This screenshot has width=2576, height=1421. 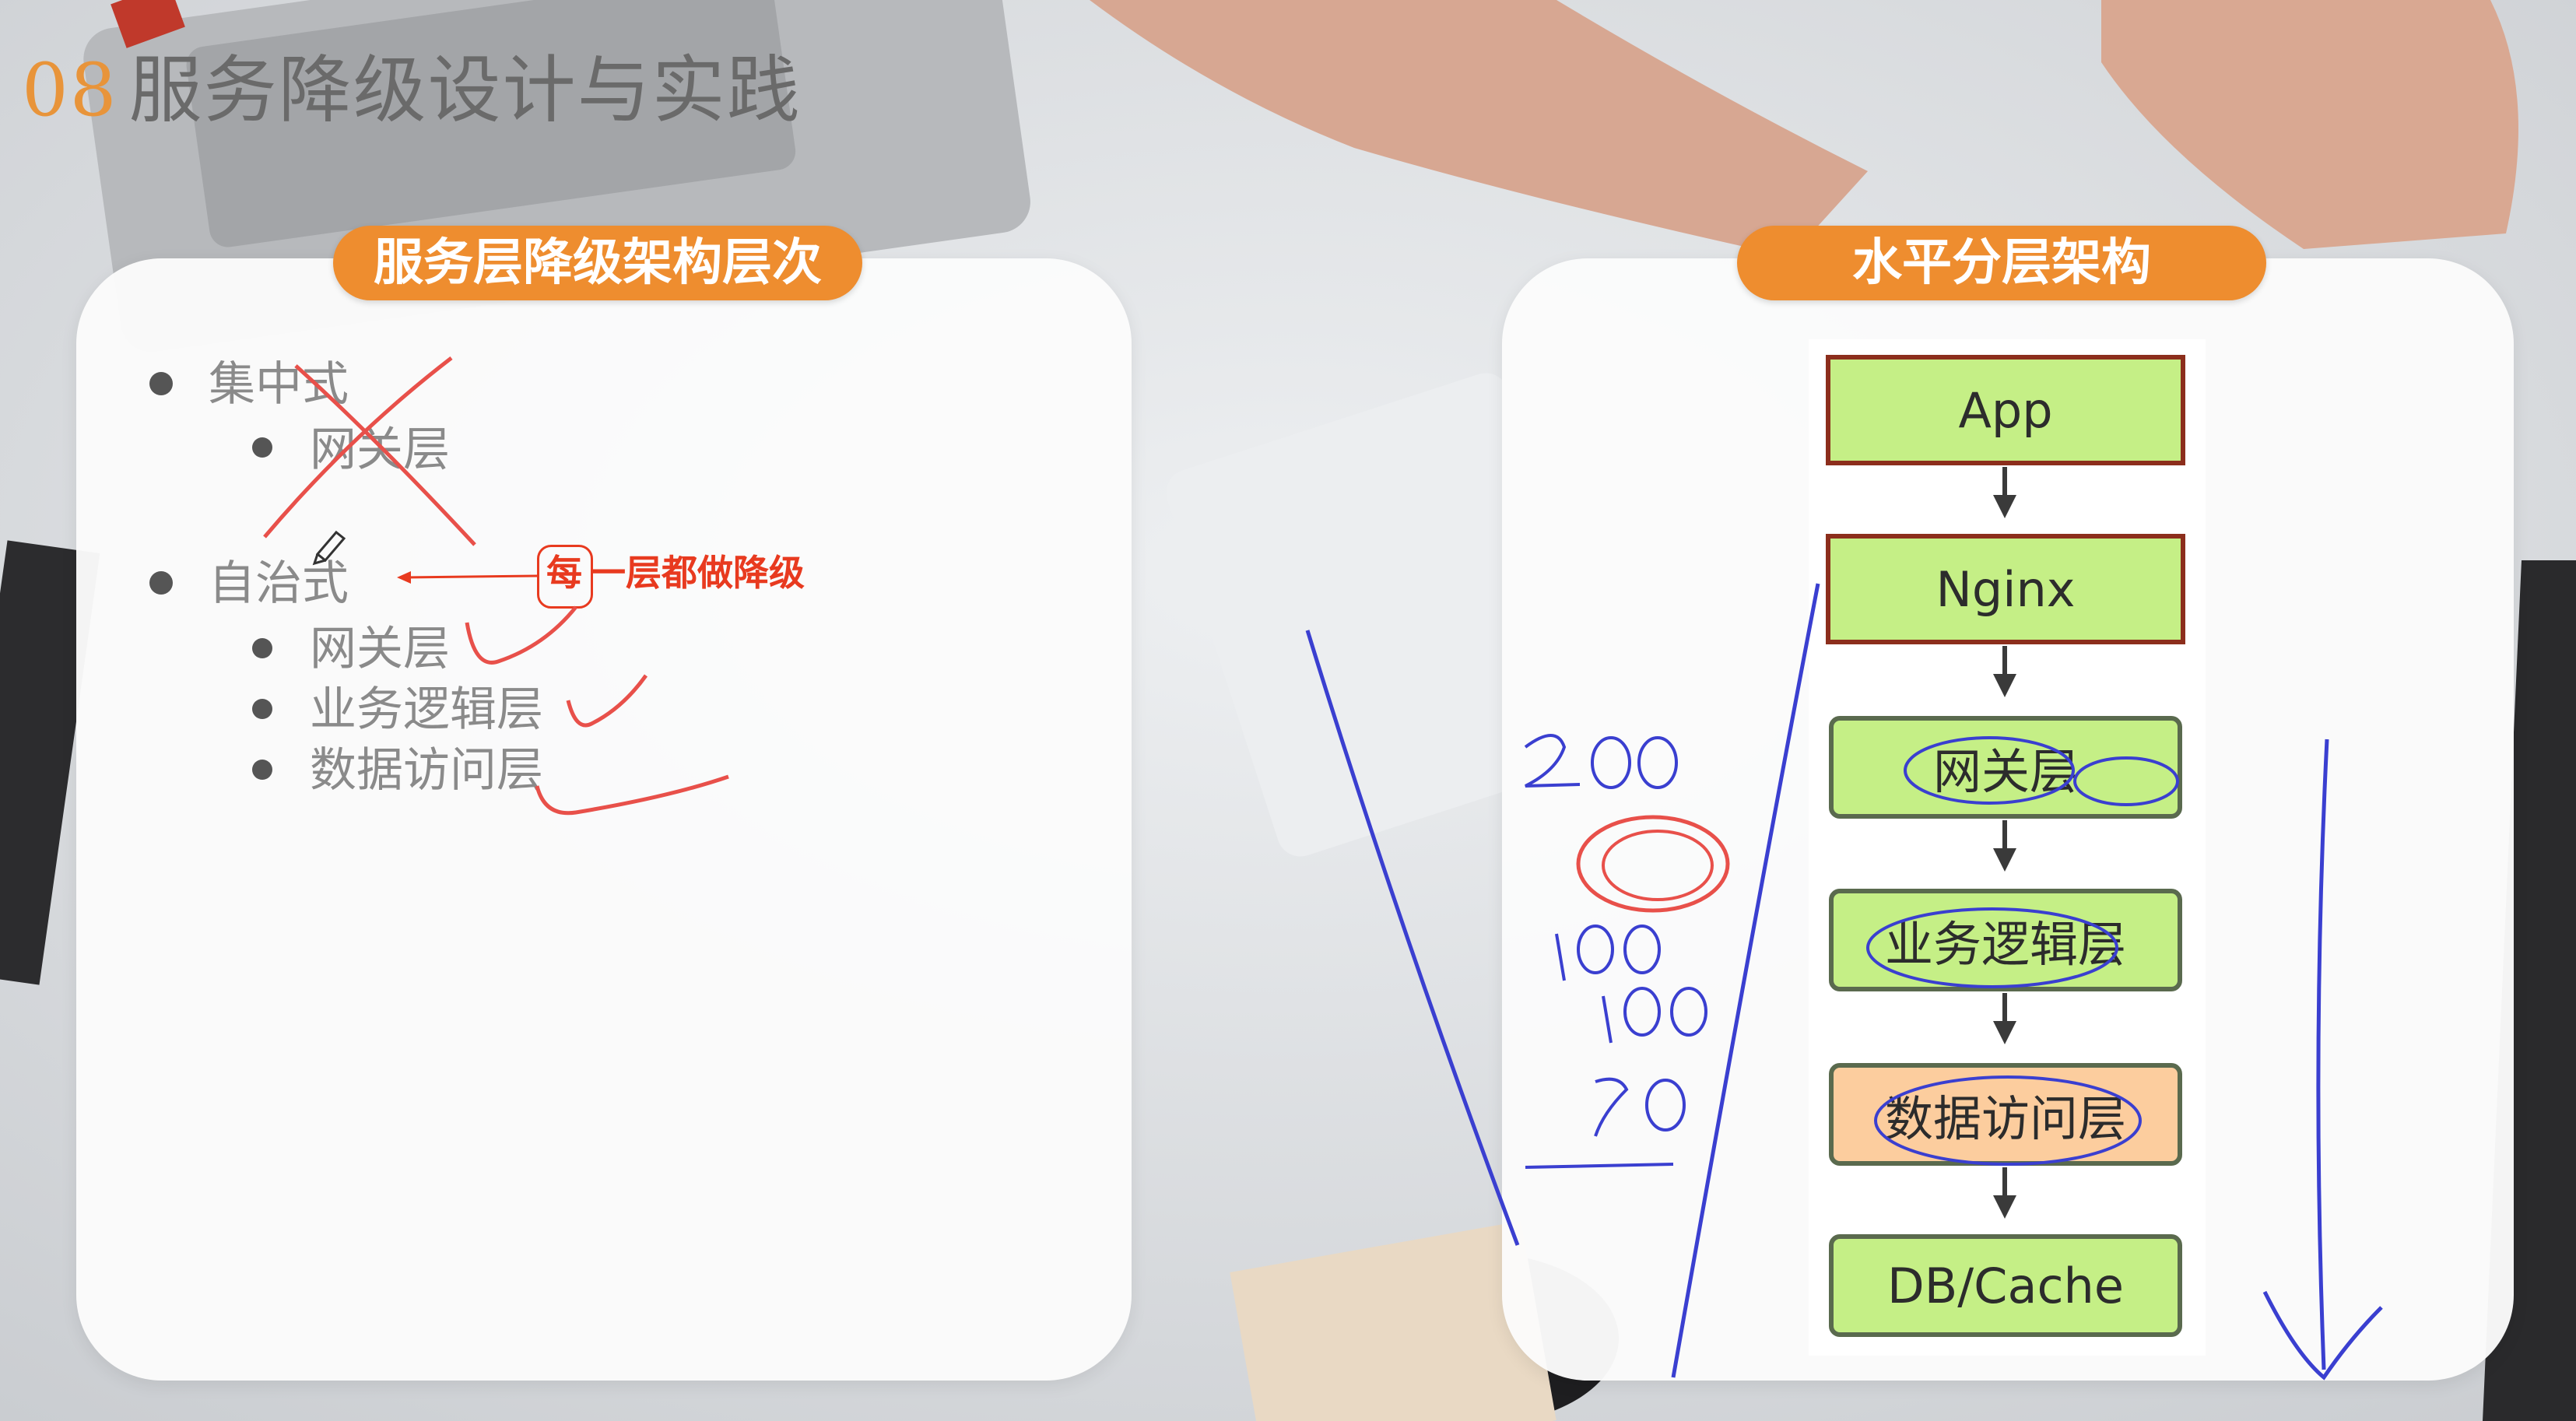 I want to click on callout-text: 一层都做降级, so click(x=698, y=573).